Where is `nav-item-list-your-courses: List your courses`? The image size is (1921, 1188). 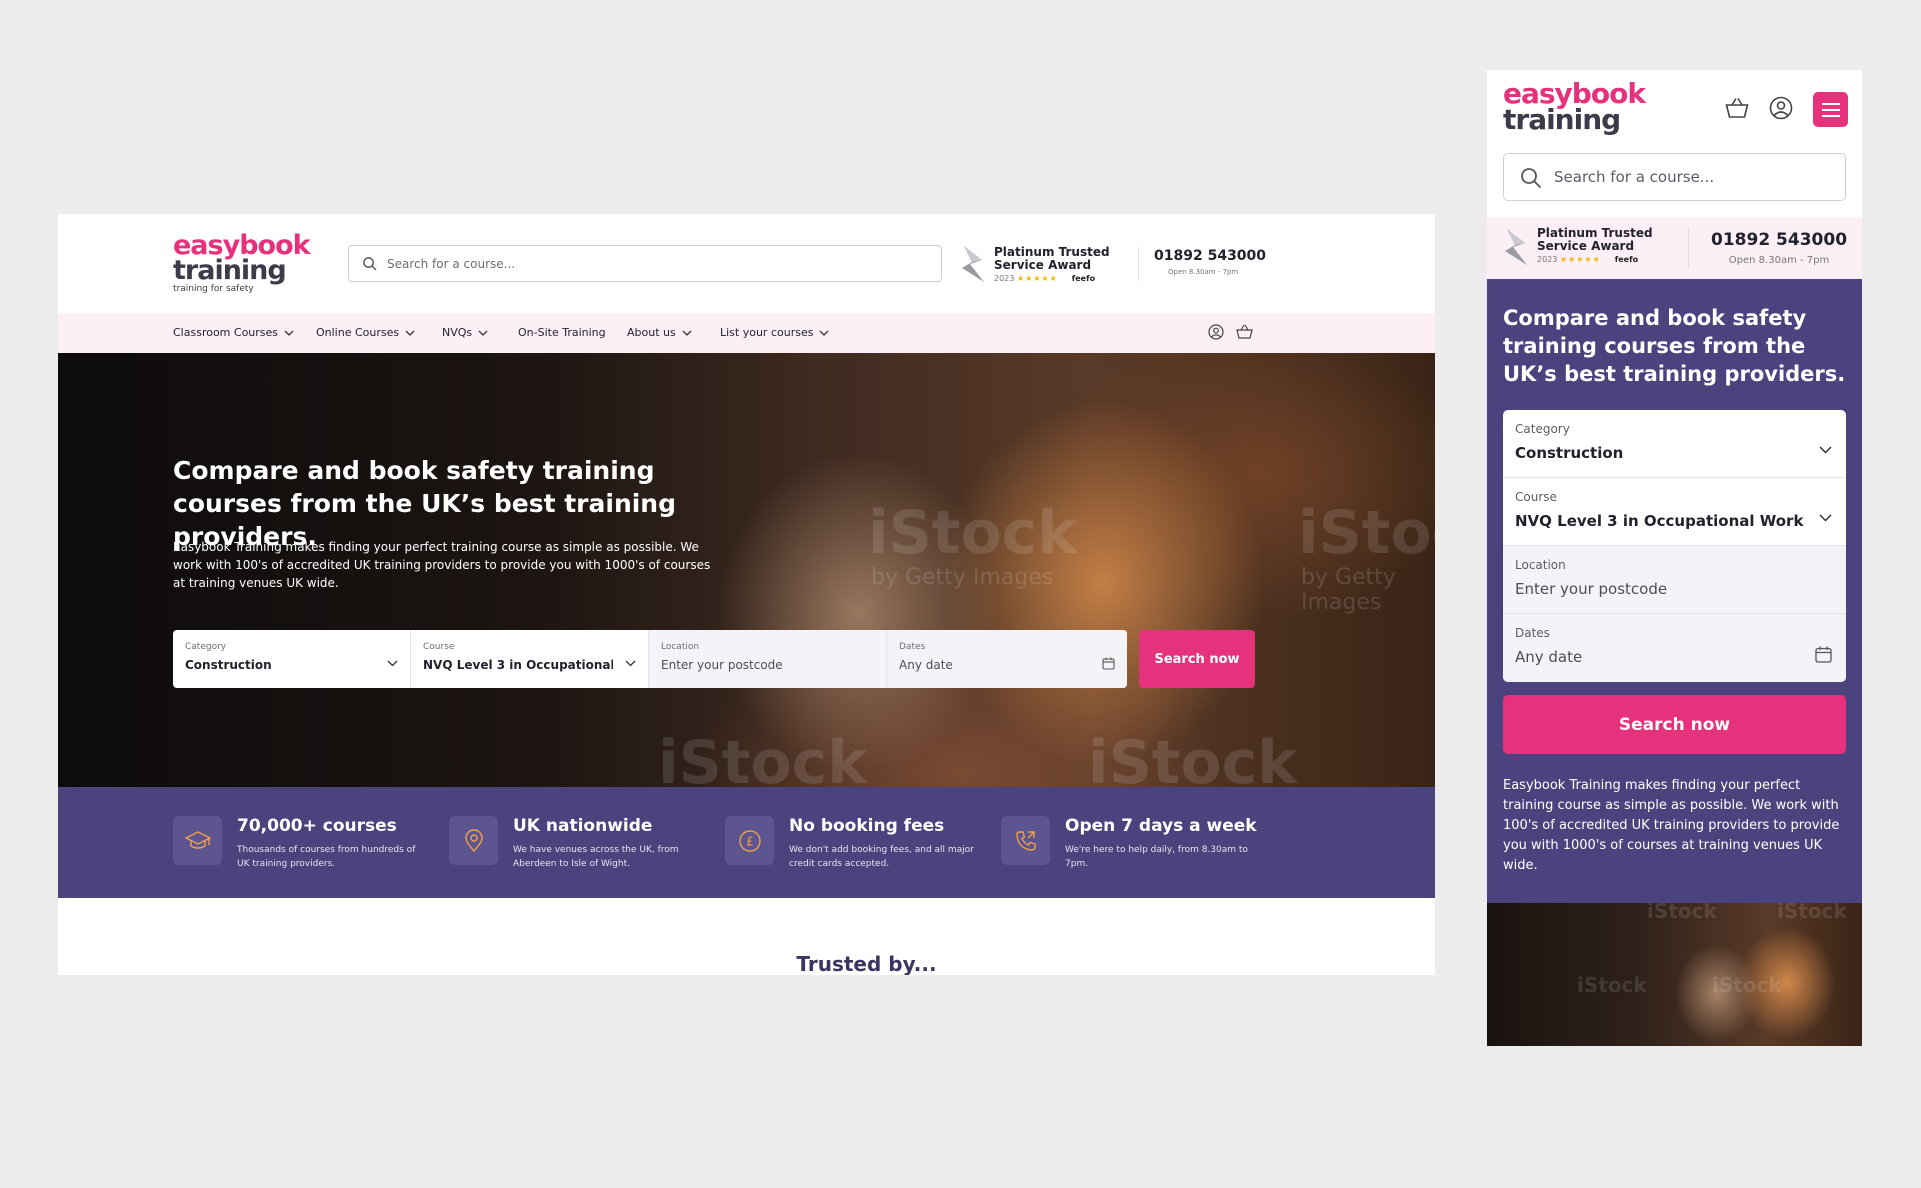
nav-item-list-your-courses: List your courses is located at coordinates (774, 332).